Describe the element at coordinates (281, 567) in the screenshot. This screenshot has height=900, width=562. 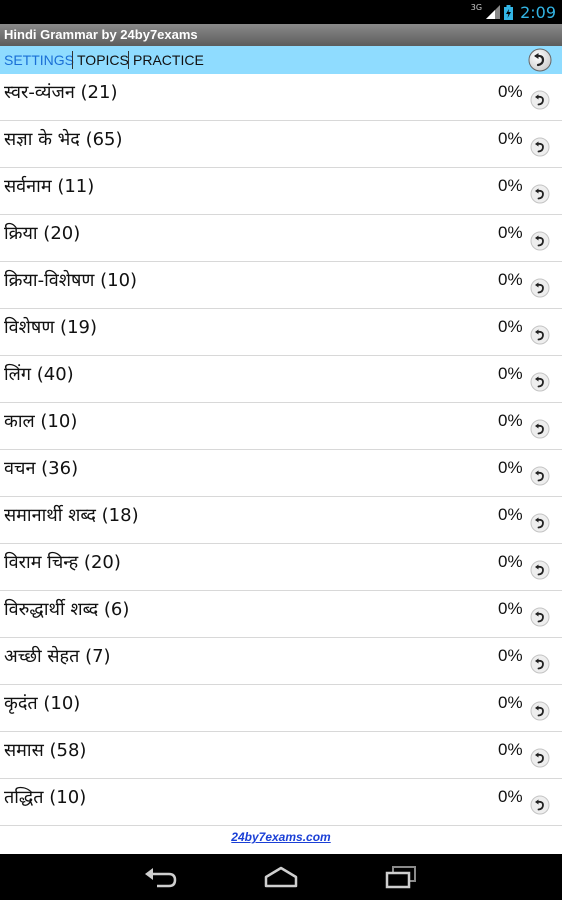
I see `topic-row: विराम चिन्ह (20) 0%` at that location.